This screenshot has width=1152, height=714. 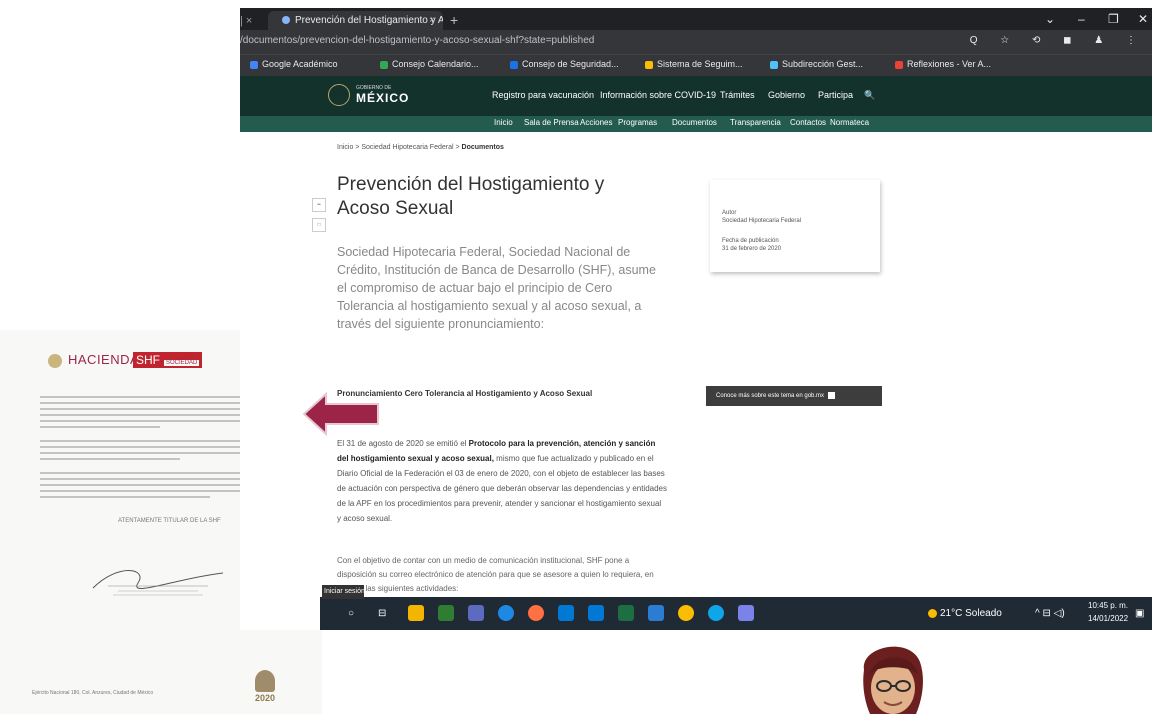 What do you see at coordinates (1050, 19) in the screenshot?
I see `tab-search-button: ⌄` at bounding box center [1050, 19].